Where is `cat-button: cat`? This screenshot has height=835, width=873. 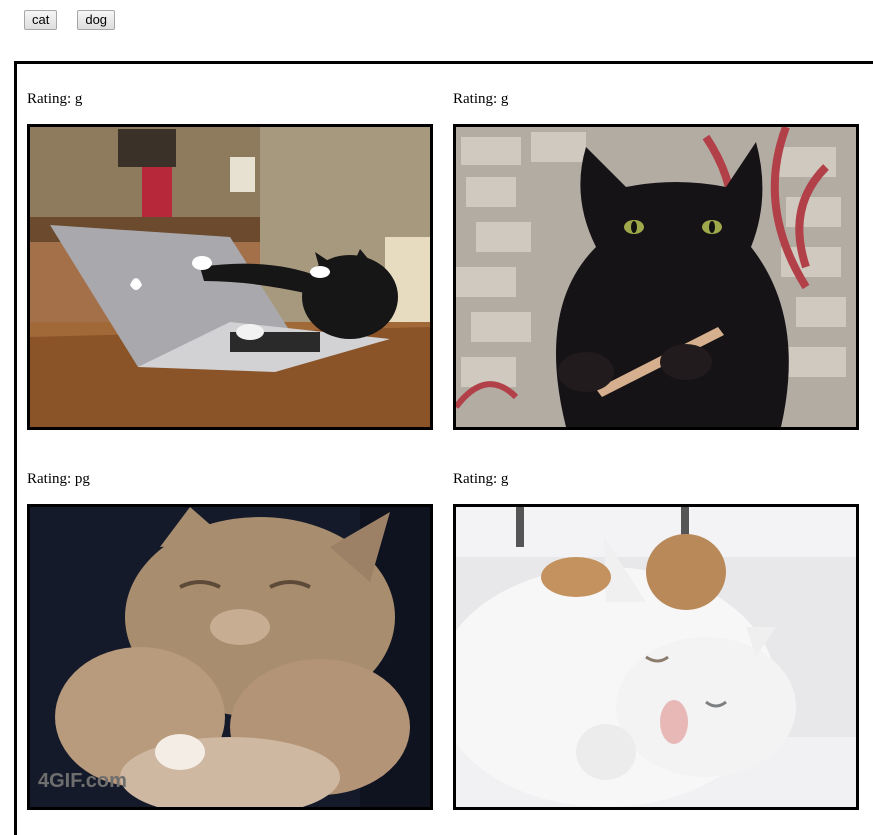 cat-button: cat is located at coordinates (41, 20).